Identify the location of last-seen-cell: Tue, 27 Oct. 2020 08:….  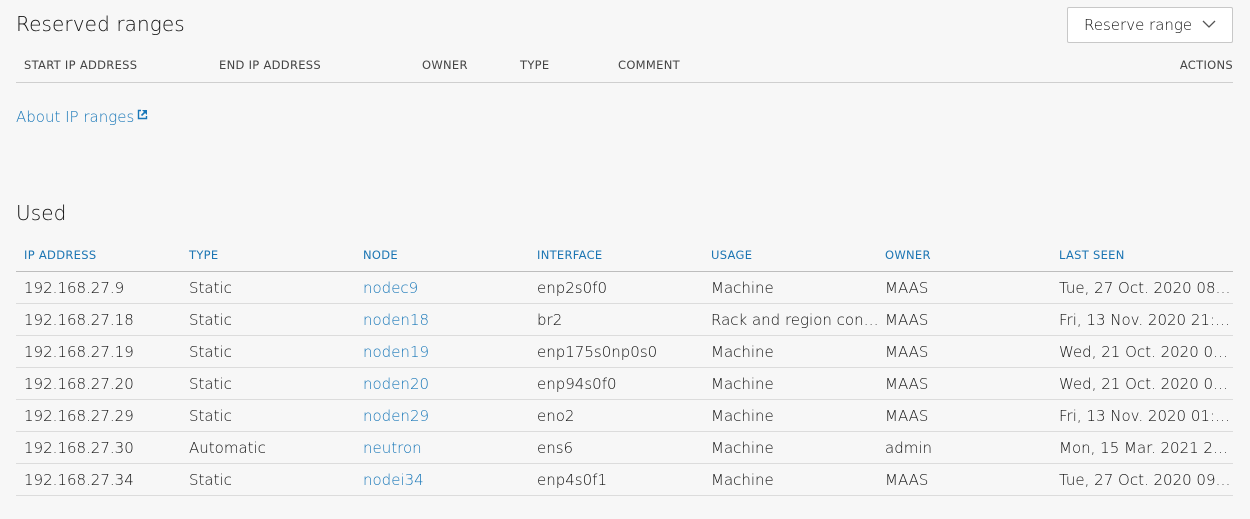
(1146, 288).